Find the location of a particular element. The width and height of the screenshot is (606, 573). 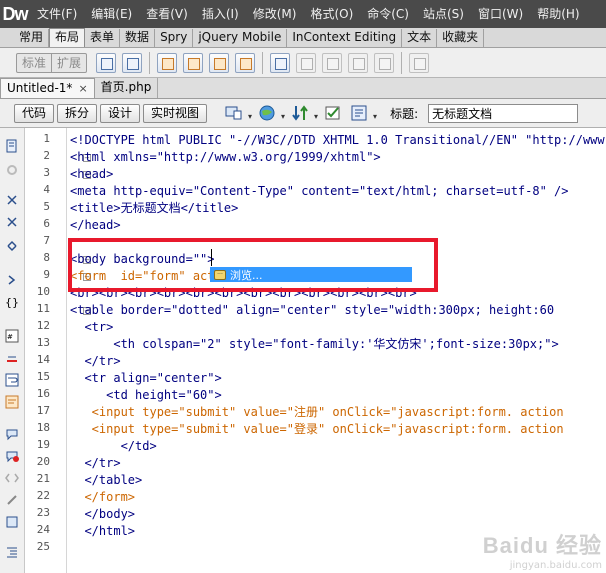

menu-view: 查看(V) is located at coordinates (167, 14).